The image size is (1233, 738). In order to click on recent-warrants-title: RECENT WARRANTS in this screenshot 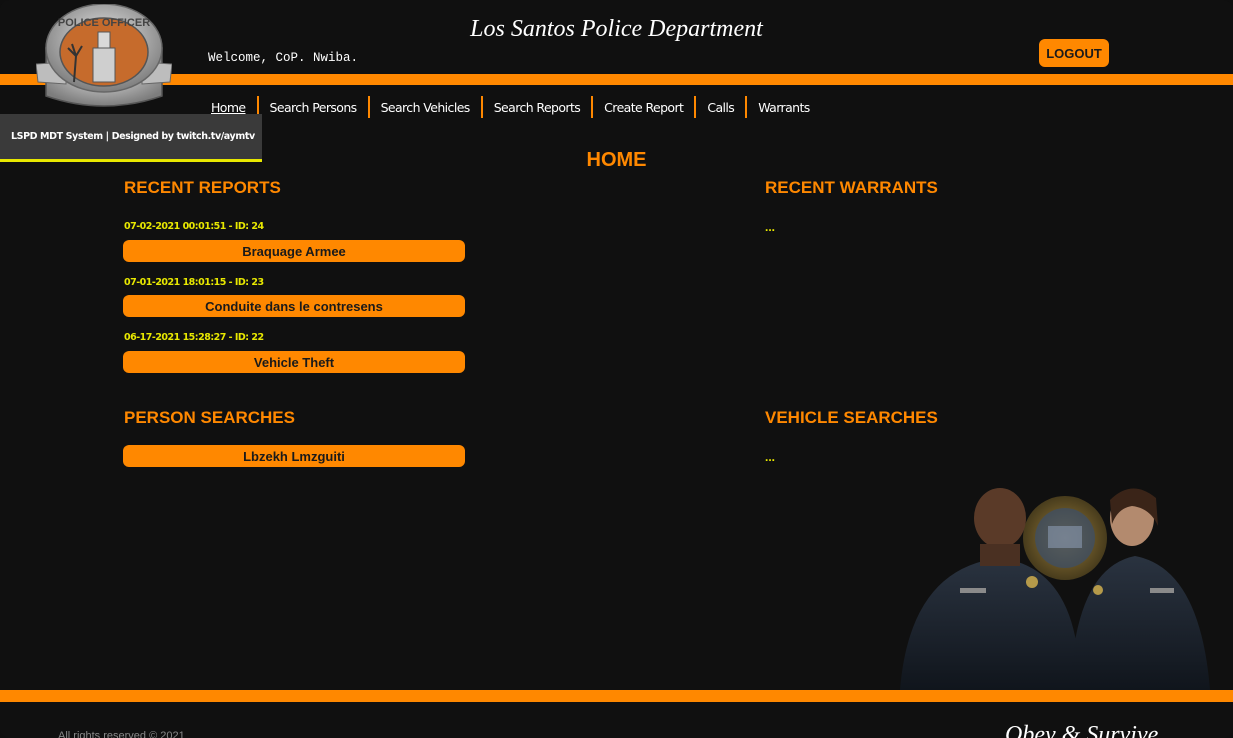, I will do `click(851, 187)`.